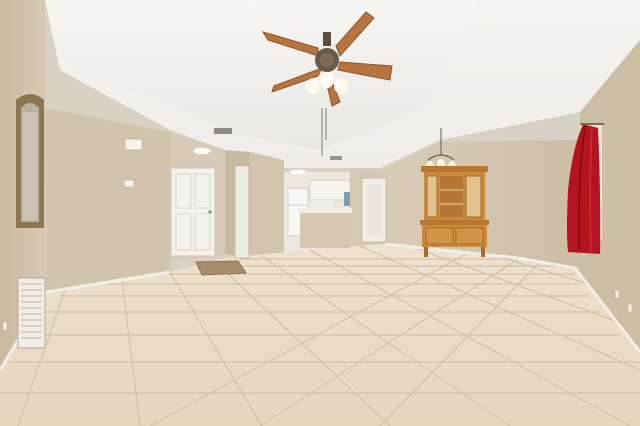 Image resolution: width=640 pixels, height=426 pixels. Describe the element at coordinates (336, 158) in the screenshot. I see `kitchen-vent` at that location.